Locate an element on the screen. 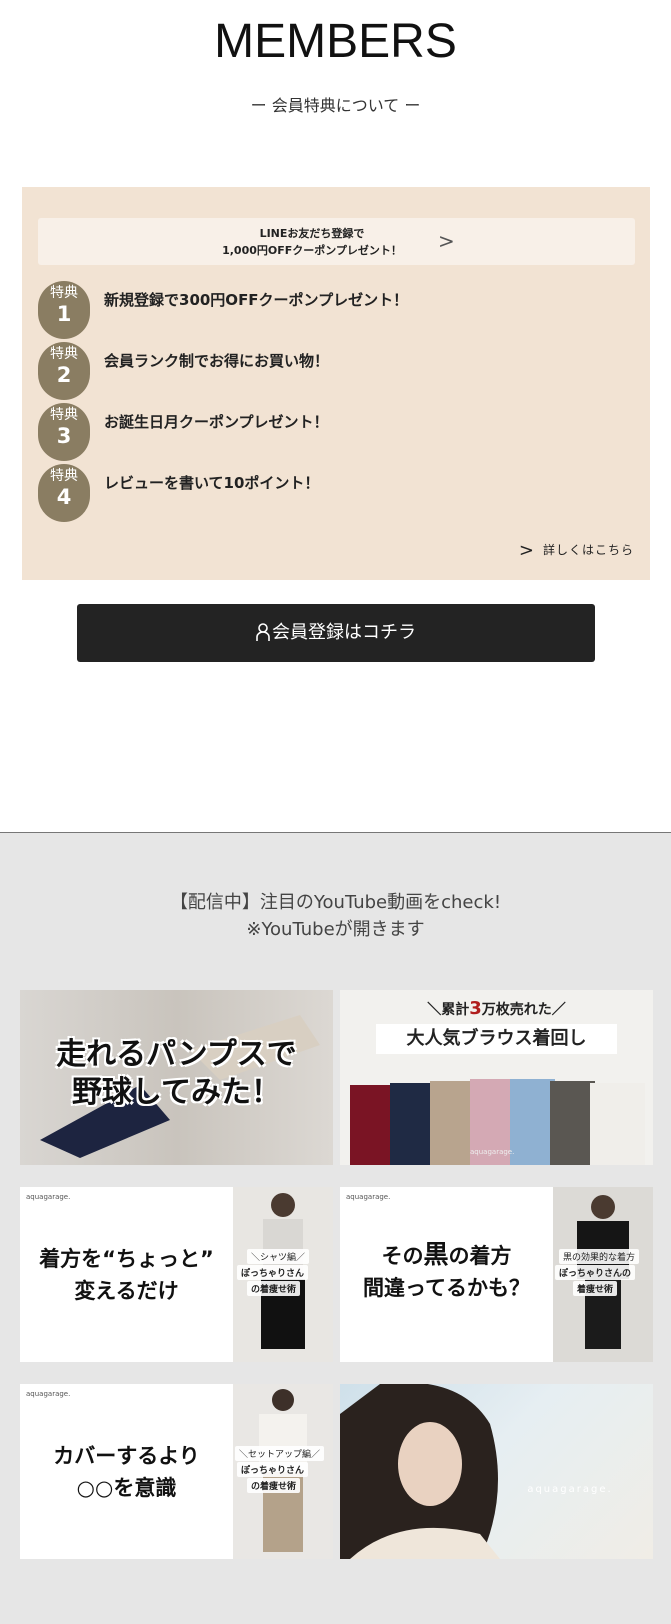  benefit-item: 特典 3 お誕生日月クーポンプレゼント！ is located at coordinates (338, 432).